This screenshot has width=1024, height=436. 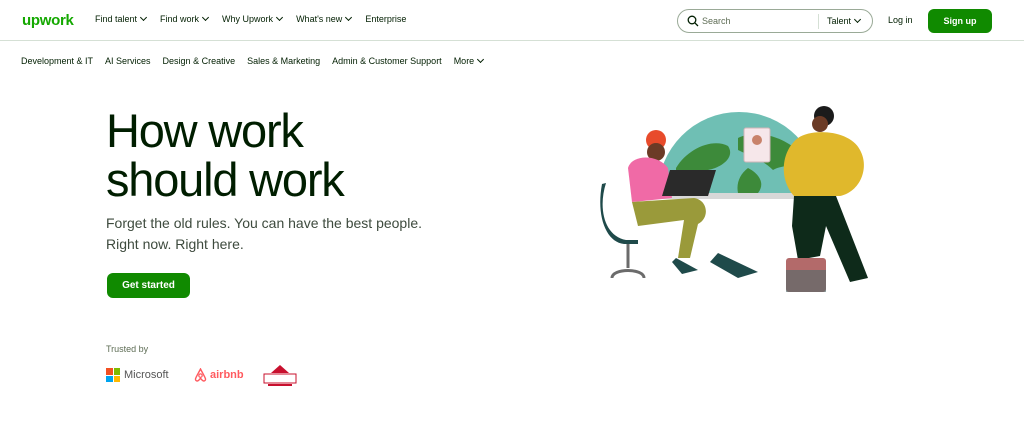 I want to click on nav-whats-new: What's new, so click(x=324, y=18).